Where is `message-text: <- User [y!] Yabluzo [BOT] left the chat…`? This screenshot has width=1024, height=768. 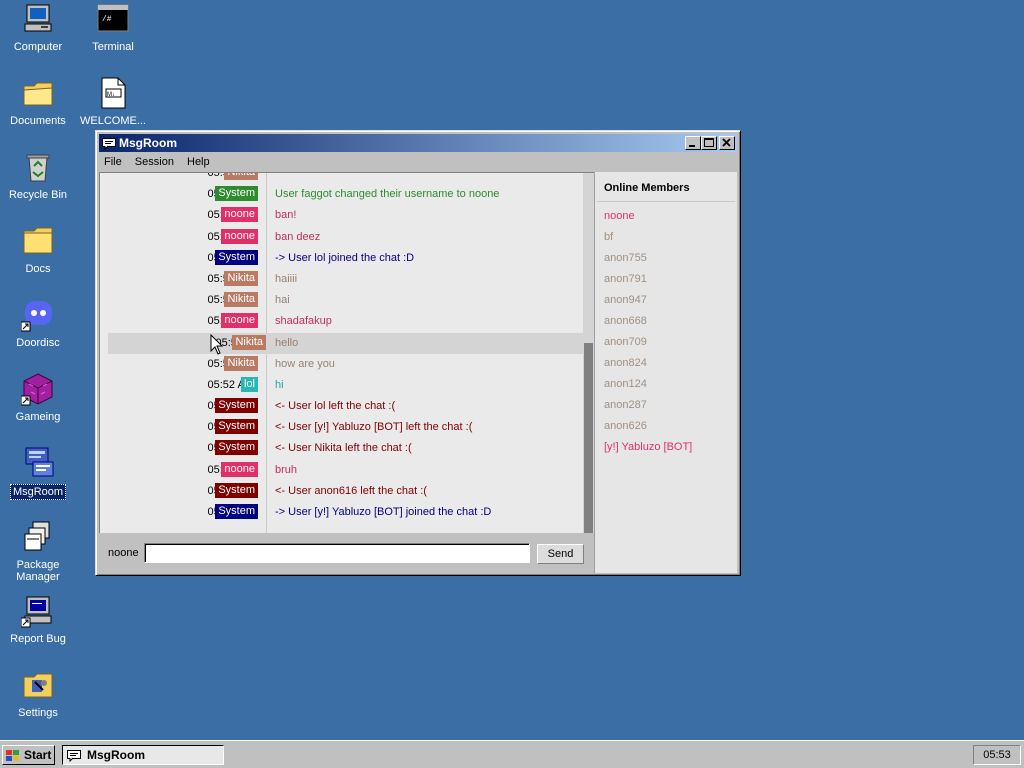
message-text: <- User [y!] Yabluzo [BOT] left the chat… is located at coordinates (374, 427).